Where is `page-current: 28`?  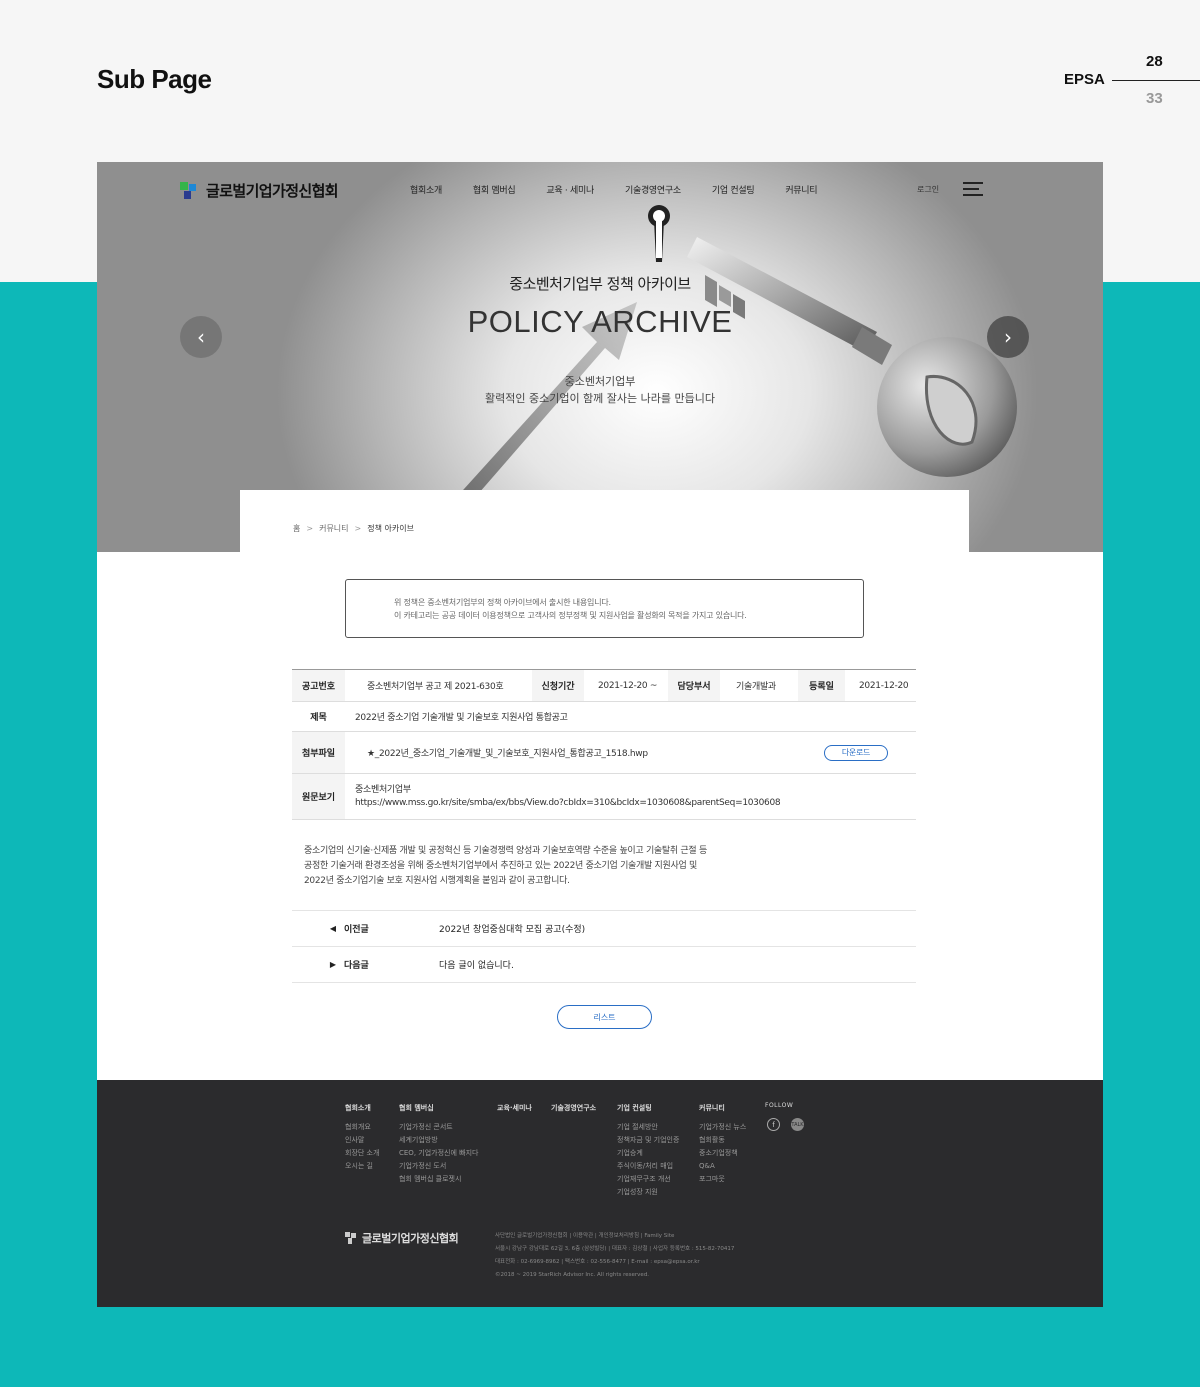 page-current: 28 is located at coordinates (1154, 61).